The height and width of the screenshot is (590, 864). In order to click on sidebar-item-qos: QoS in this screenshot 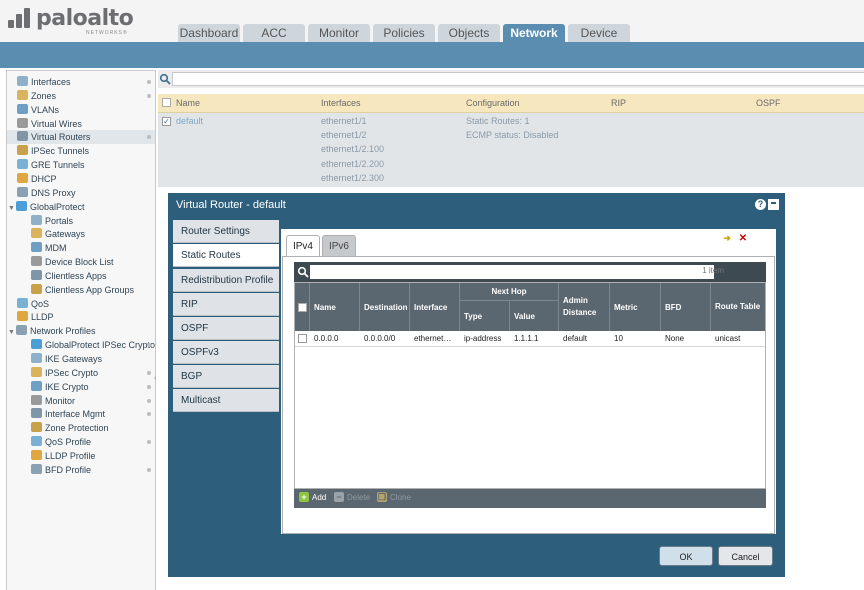, I will do `click(81, 304)`.